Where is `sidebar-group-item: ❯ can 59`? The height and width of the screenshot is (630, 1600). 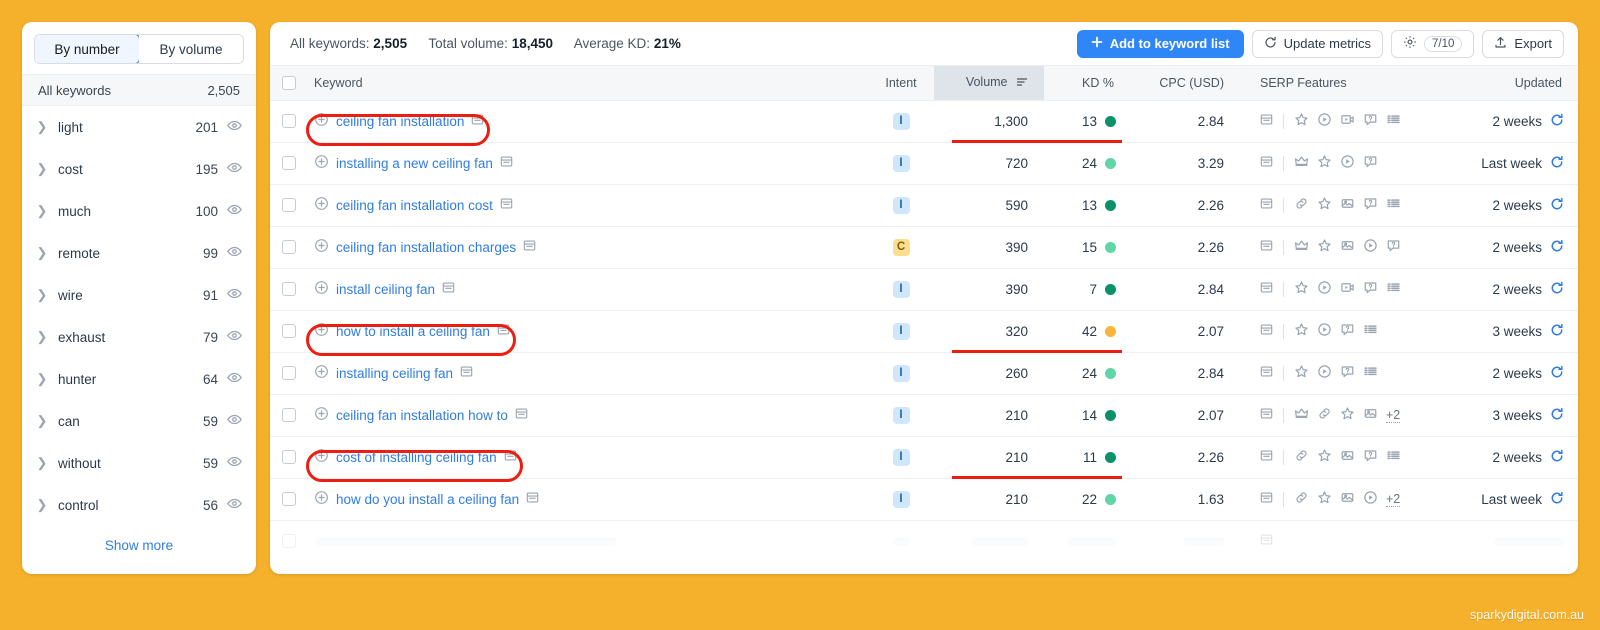
sidebar-group-item: ❯ can 59 is located at coordinates (139, 421).